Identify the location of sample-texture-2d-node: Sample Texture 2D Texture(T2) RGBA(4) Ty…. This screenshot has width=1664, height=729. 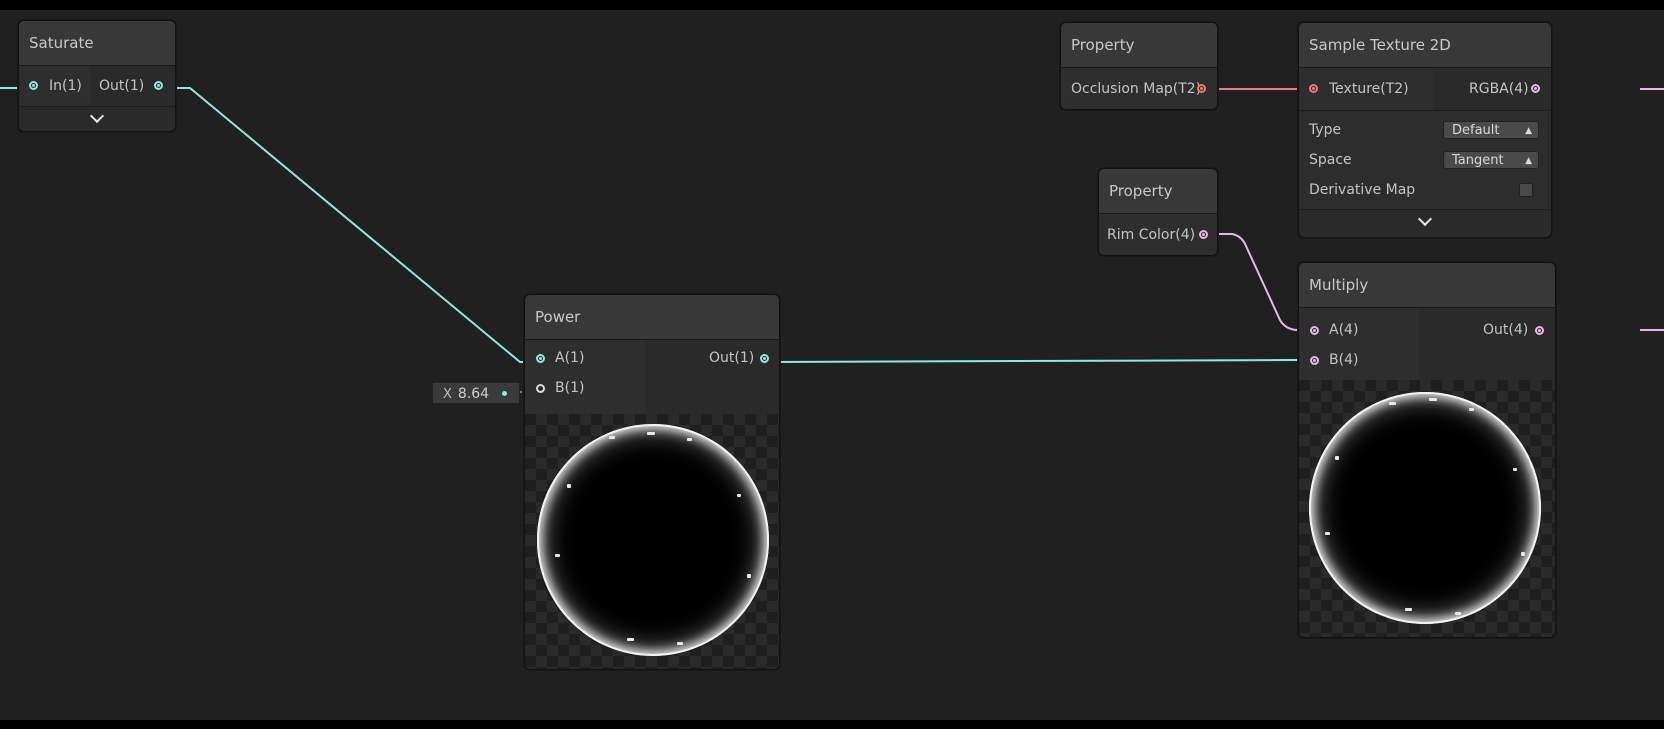
(1425, 130).